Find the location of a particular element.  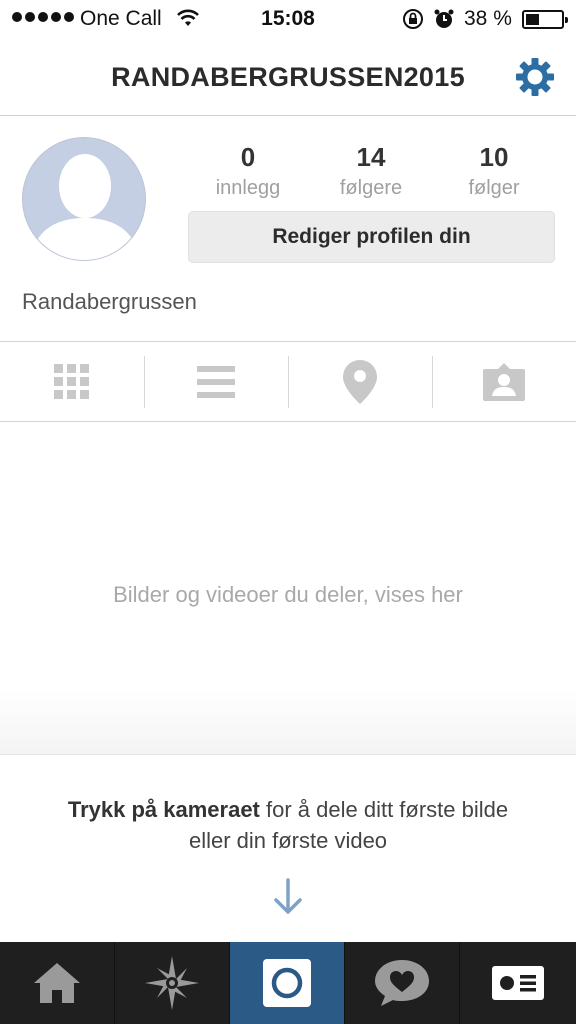

wifi-icon is located at coordinates (188, 17).